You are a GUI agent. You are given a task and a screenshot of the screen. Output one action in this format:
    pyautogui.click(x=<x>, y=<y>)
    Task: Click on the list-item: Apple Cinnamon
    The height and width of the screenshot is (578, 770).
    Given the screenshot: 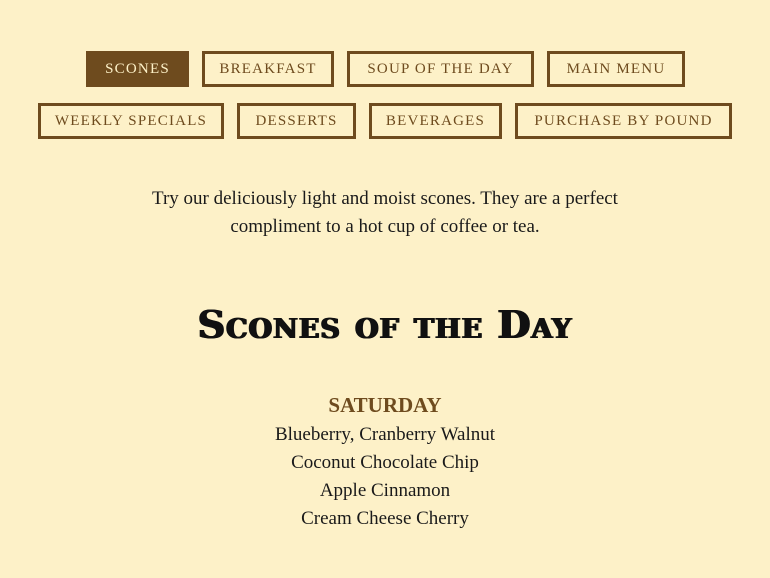 What is the action you would take?
    pyautogui.click(x=385, y=490)
    